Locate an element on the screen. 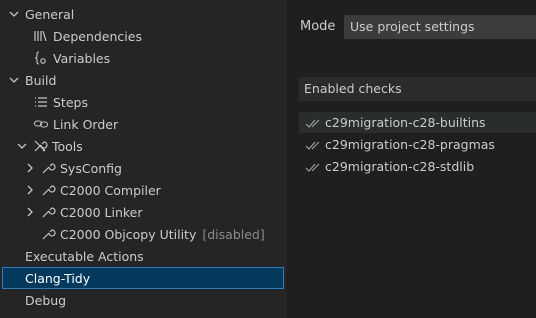  tree-item-label: Clang-Tidy is located at coordinates (58, 278).